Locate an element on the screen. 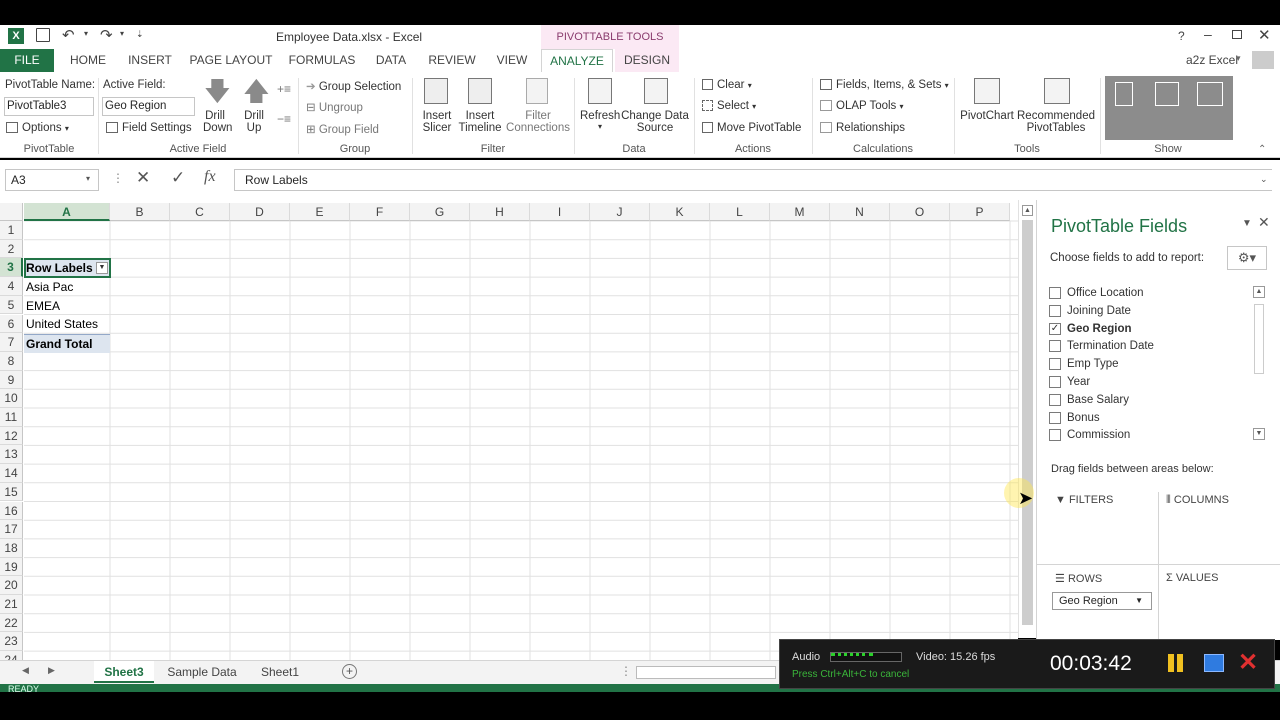 This screenshot has width=1280, height=720. close-button: ✕ is located at coordinates (1264, 35).